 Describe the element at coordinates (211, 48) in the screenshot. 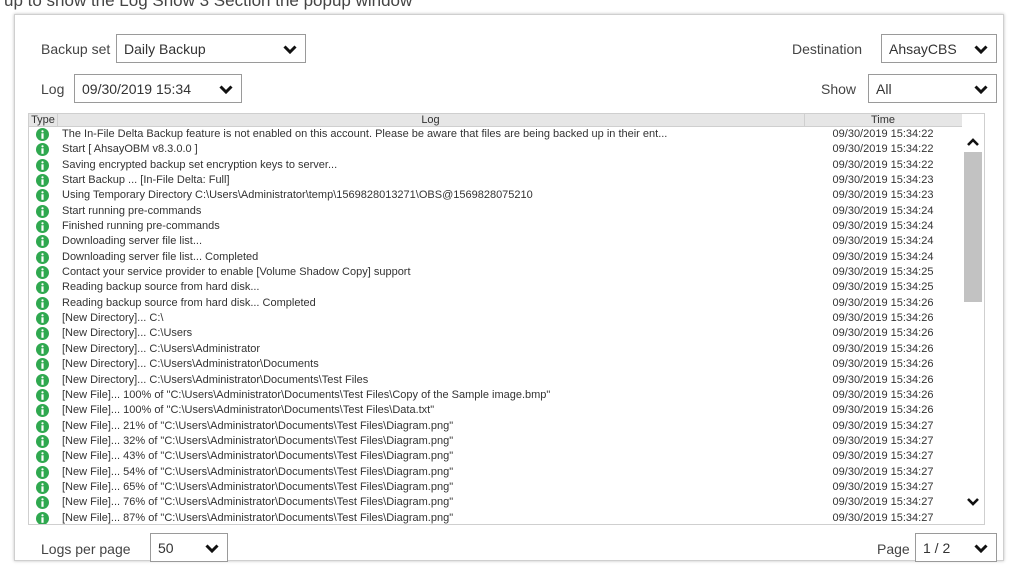

I see `backup-set-dropdown: Daily Backup` at that location.